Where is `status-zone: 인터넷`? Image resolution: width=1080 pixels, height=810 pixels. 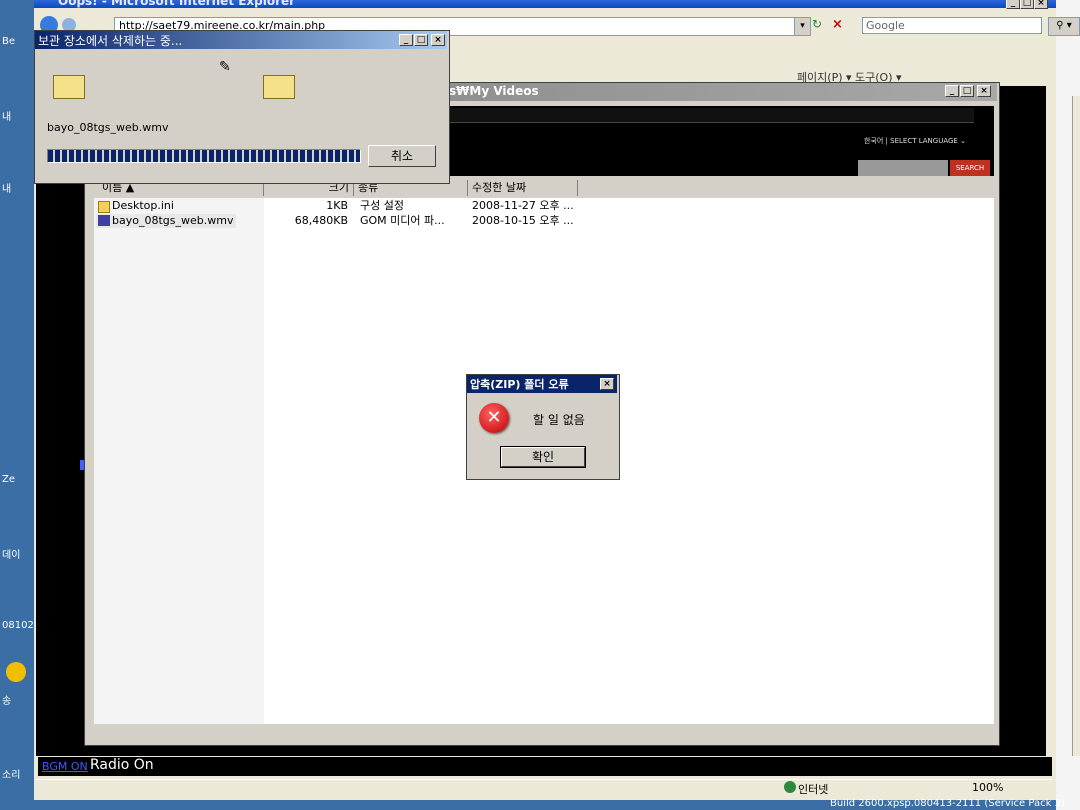 status-zone: 인터넷 is located at coordinates (813, 789).